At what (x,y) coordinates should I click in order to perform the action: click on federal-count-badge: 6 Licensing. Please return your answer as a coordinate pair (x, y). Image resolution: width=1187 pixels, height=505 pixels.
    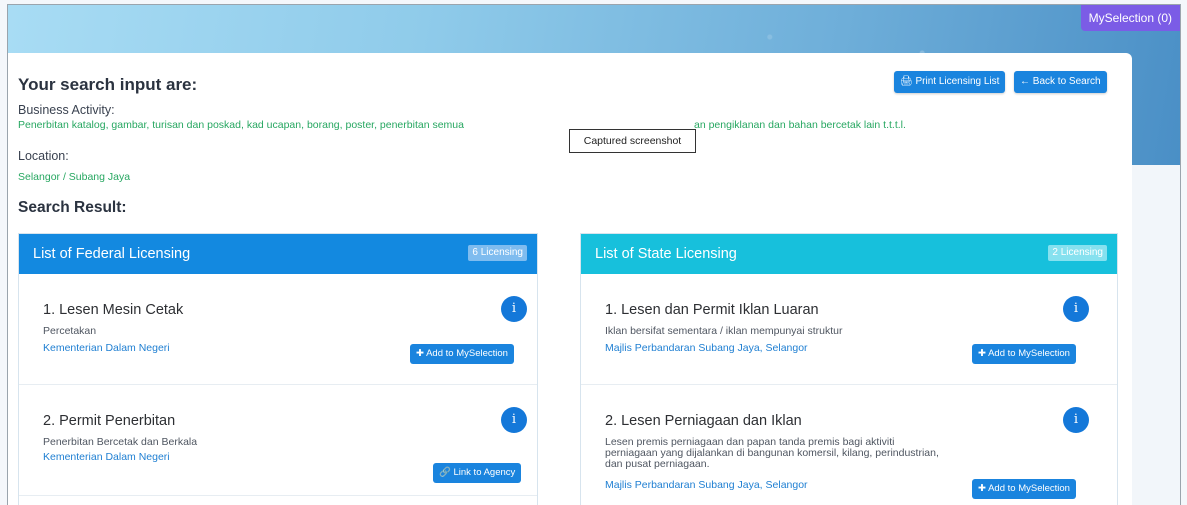
    Looking at the image, I should click on (497, 253).